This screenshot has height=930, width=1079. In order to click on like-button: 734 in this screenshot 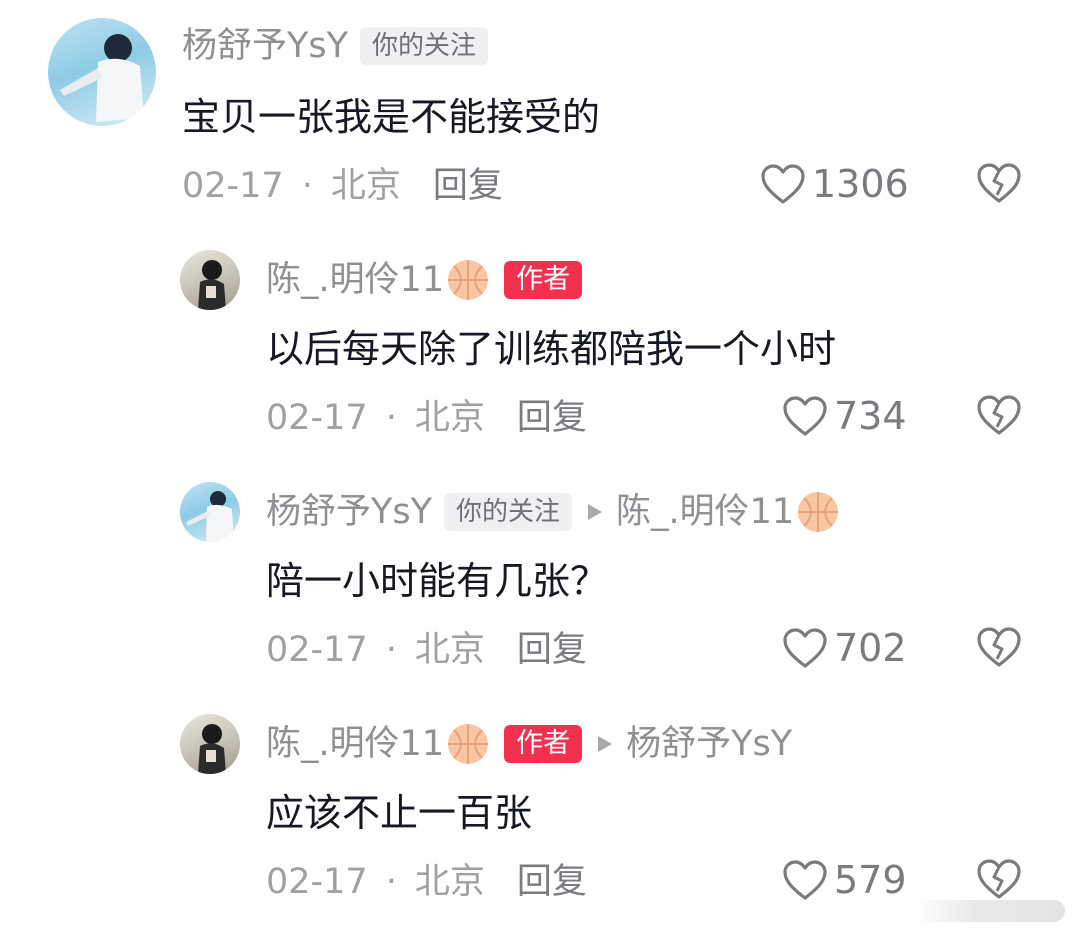, I will do `click(844, 416)`.